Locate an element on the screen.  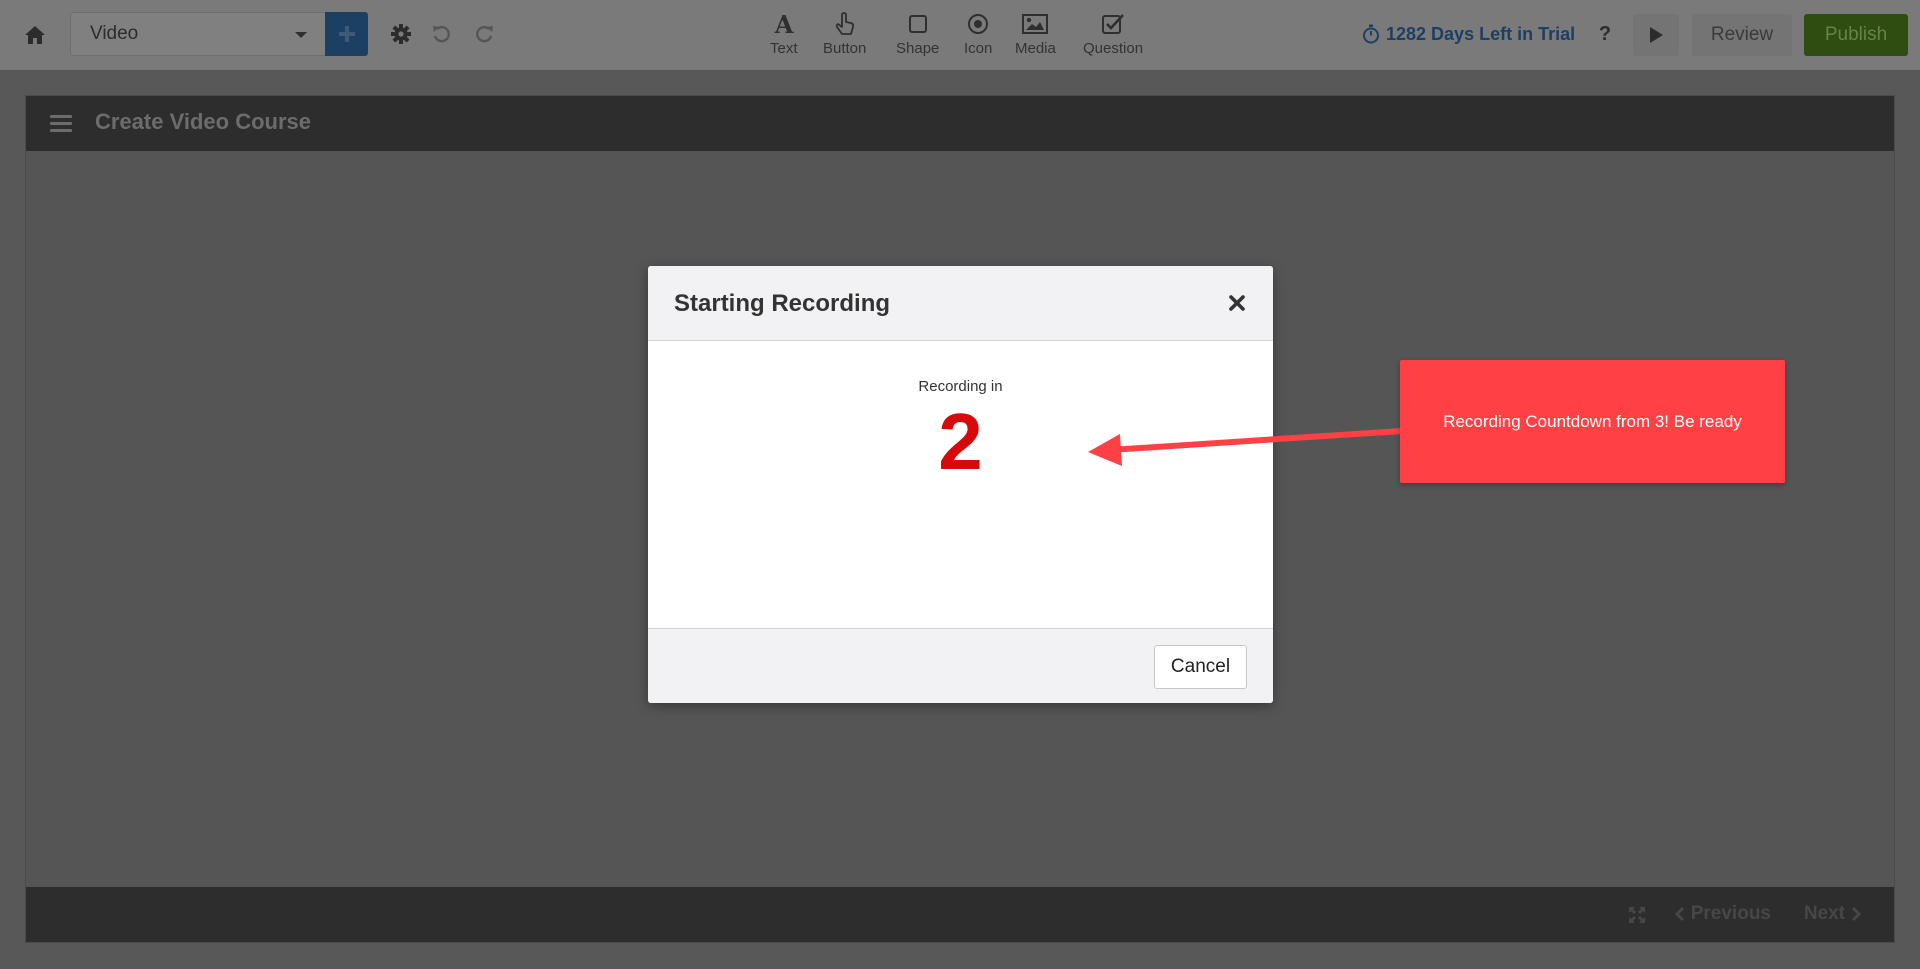
annotation-text: Recording Countdown from 3! Be ready is located at coordinates (1592, 421).